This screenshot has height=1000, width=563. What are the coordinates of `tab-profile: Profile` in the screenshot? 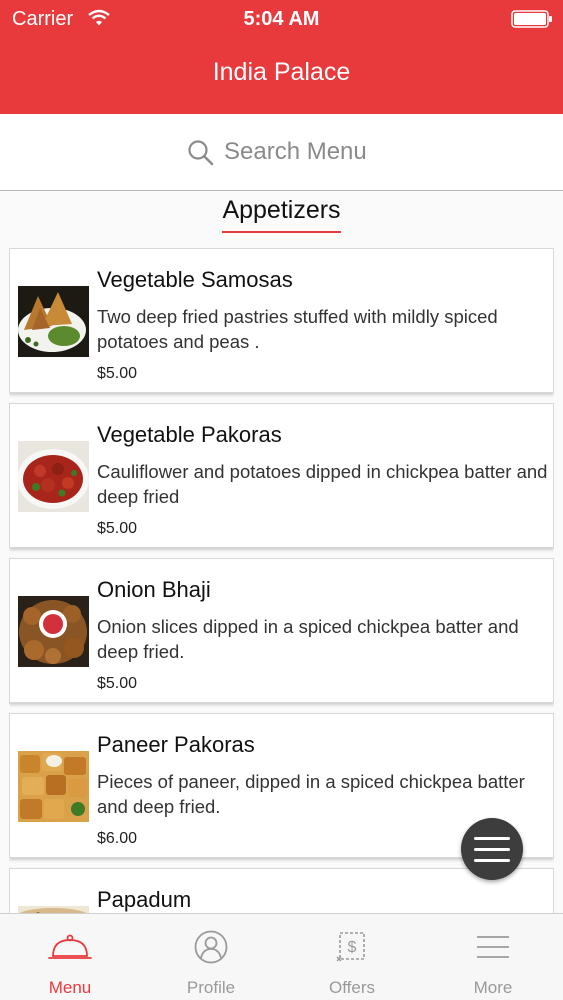 It's located at (211, 957).